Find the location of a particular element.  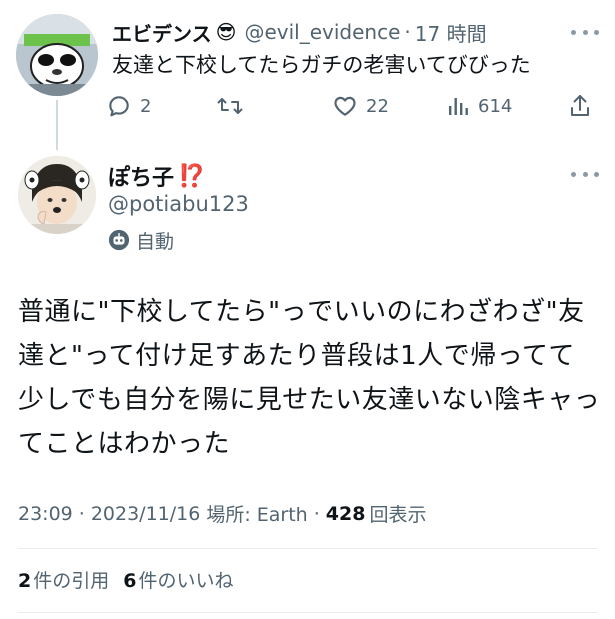

parent-tweet-text: 友達と下校してたらガチの老害いてびびった is located at coordinates (321, 65).